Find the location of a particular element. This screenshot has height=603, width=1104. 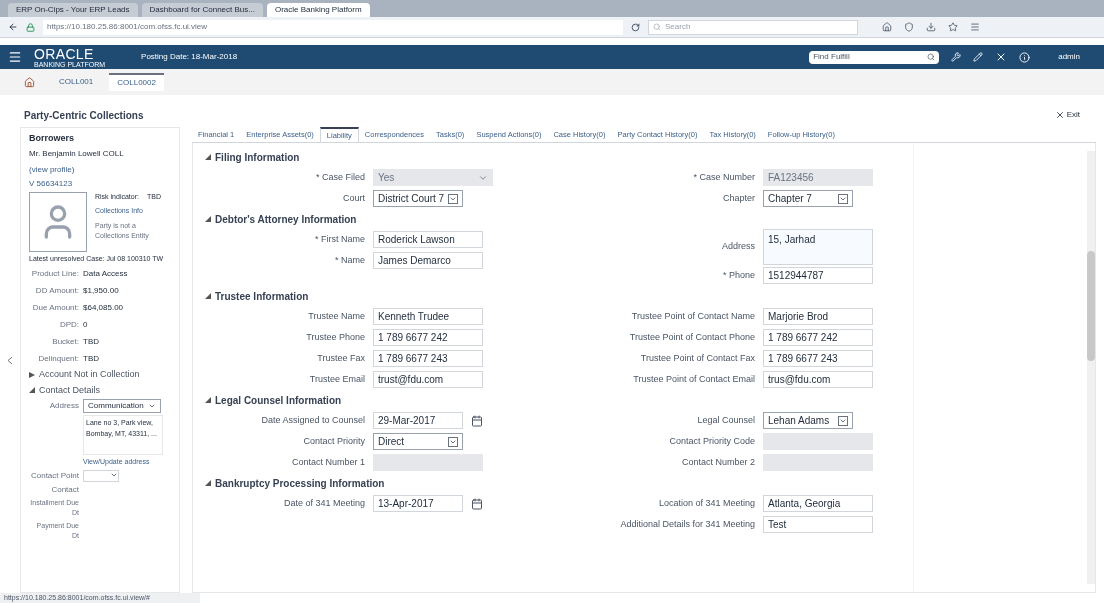

dropdown: Yes is located at coordinates (433, 177).